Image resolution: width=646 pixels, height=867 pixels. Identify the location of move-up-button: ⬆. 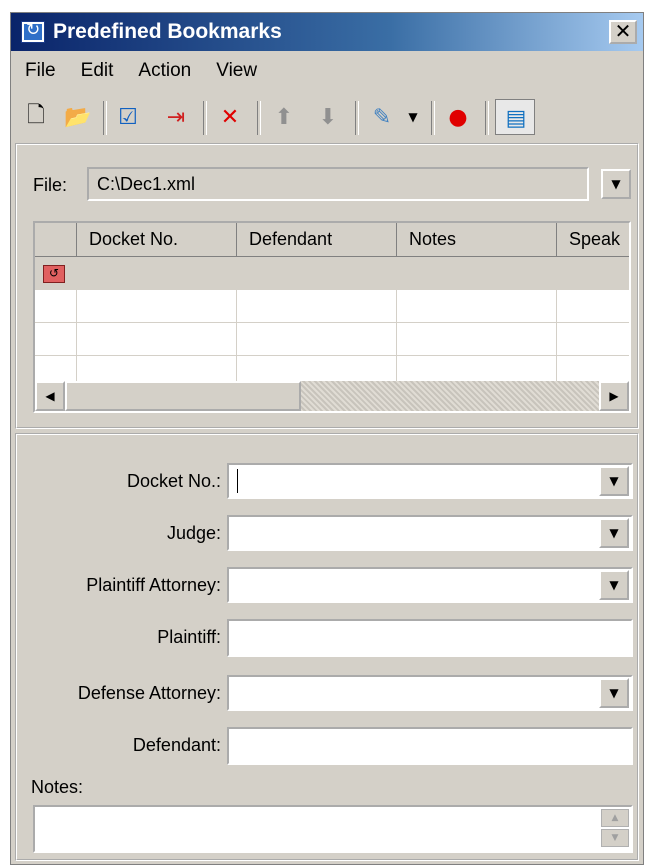
(284, 117).